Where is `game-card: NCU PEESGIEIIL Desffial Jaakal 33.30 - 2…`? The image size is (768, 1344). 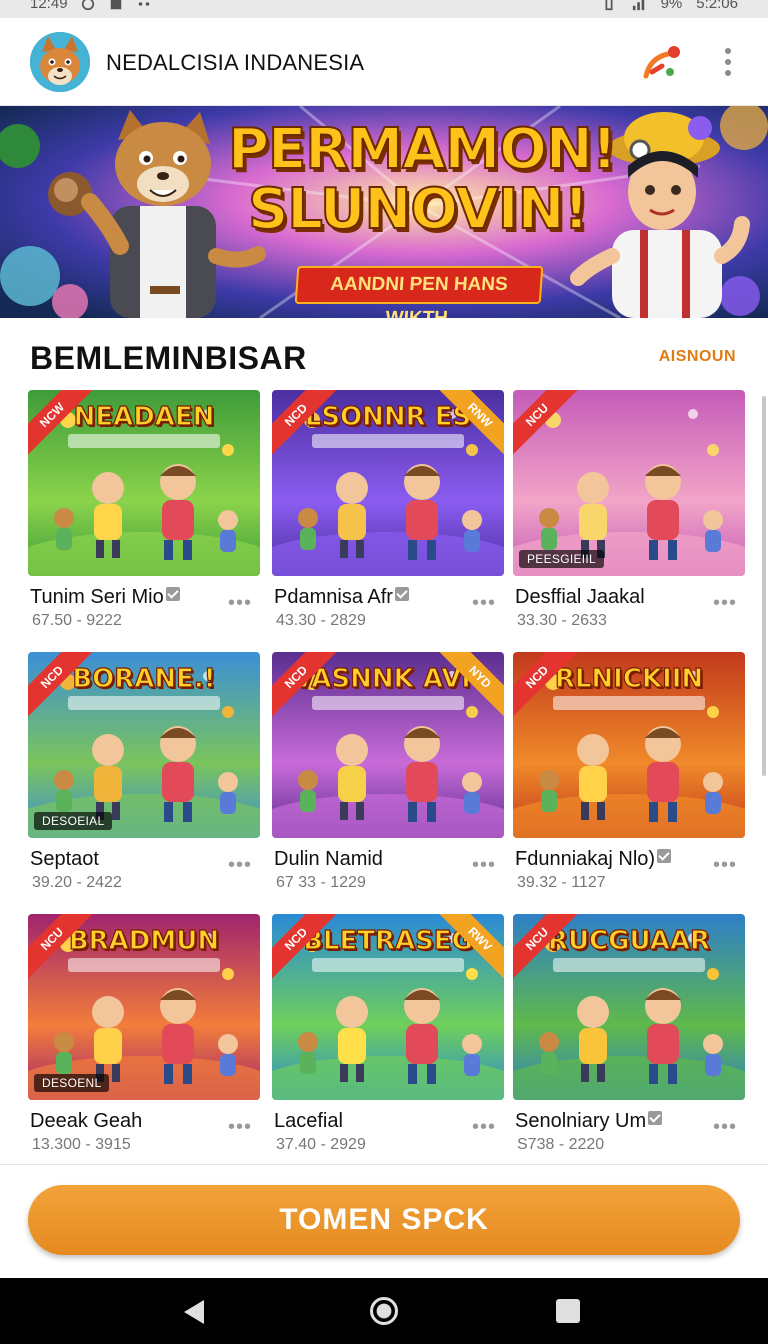 game-card: NCU PEESGIEIIL Desffial Jaakal 33.30 - 2… is located at coordinates (629, 510).